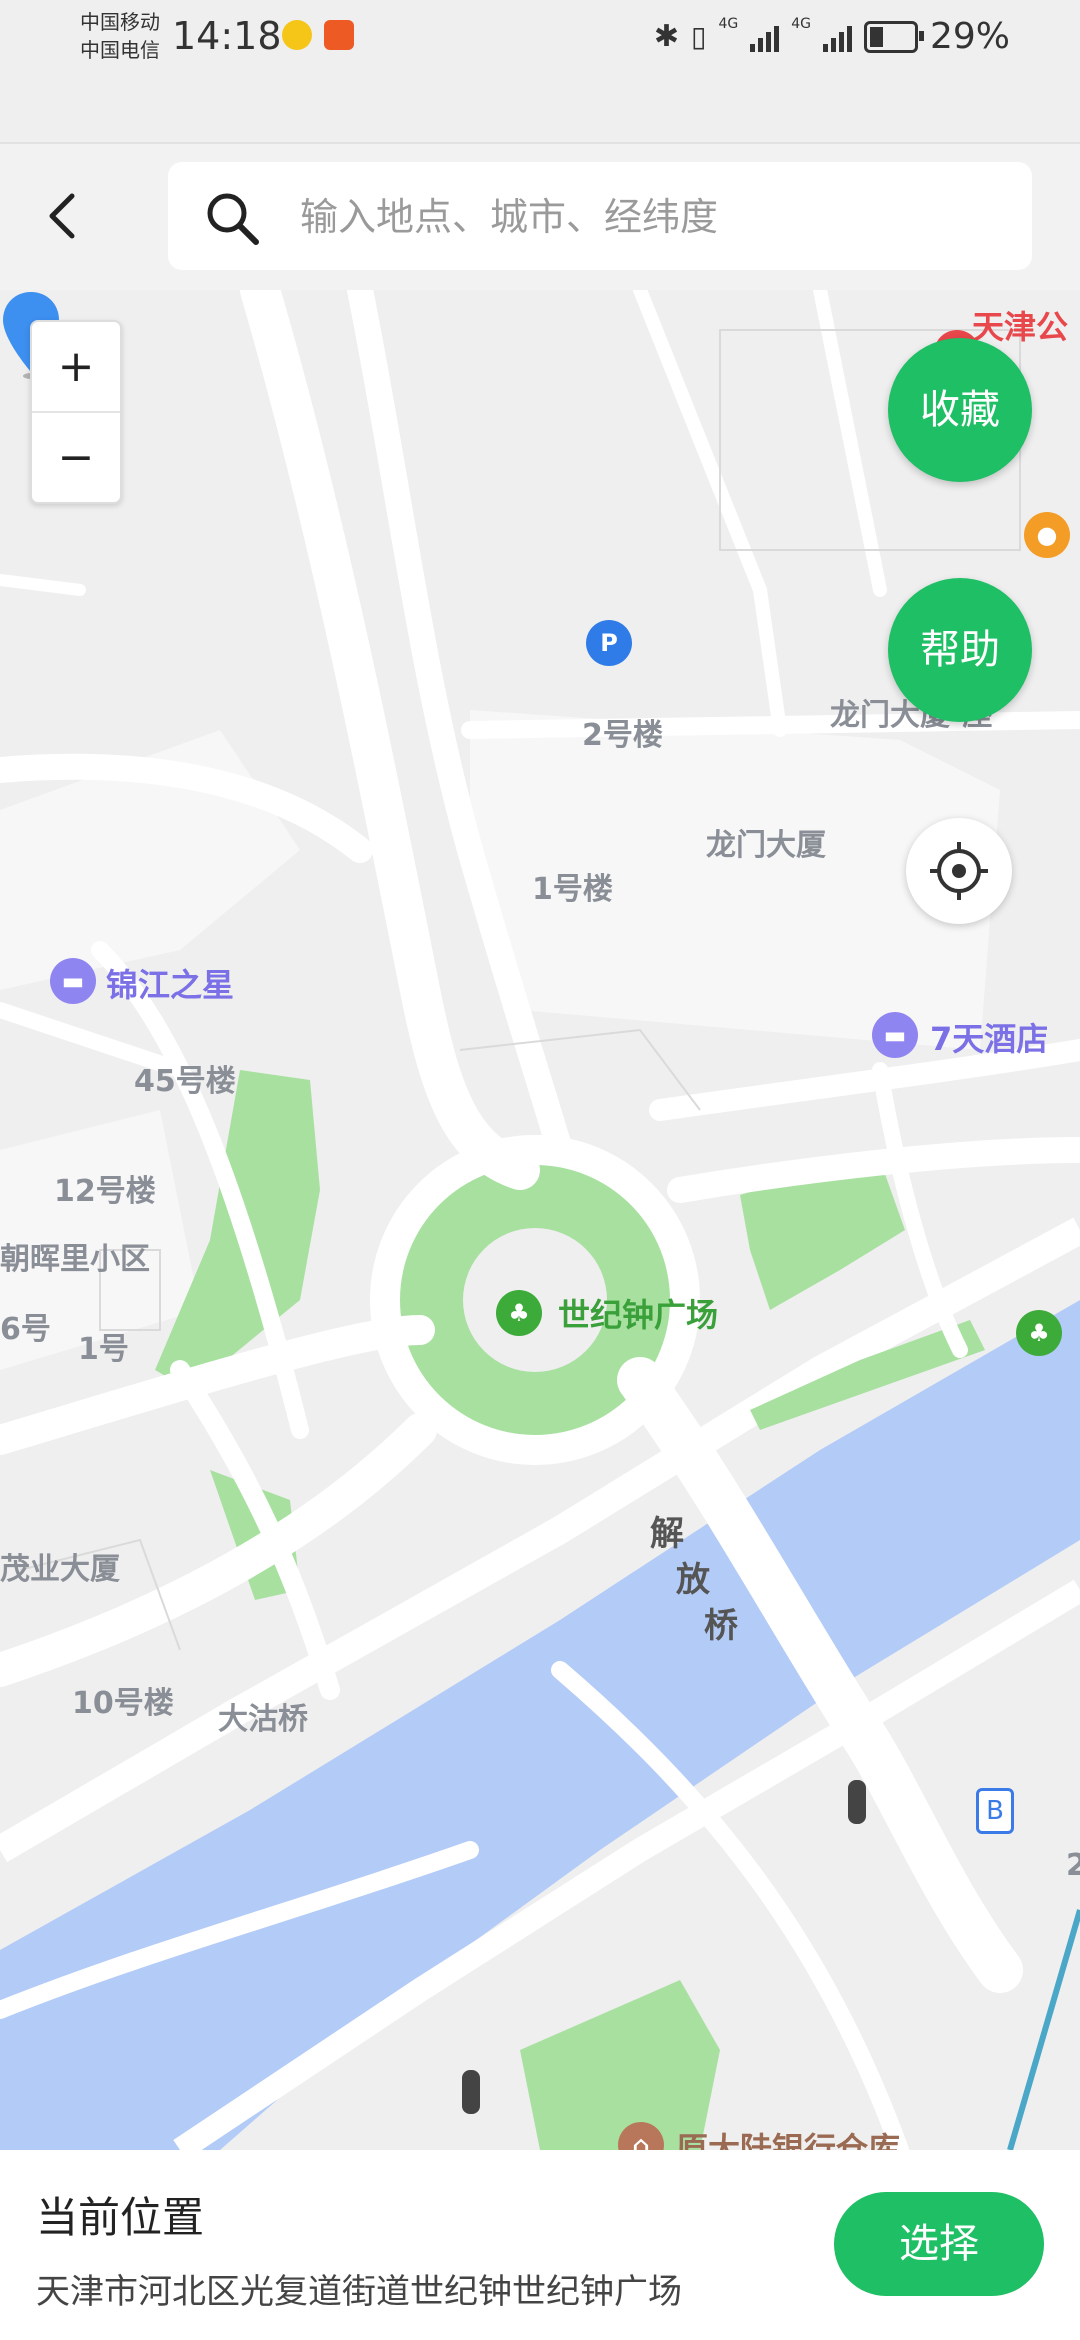  Describe the element at coordinates (170, 983) in the screenshot. I see `poi-label-jinjiang: 锦江之星` at that location.